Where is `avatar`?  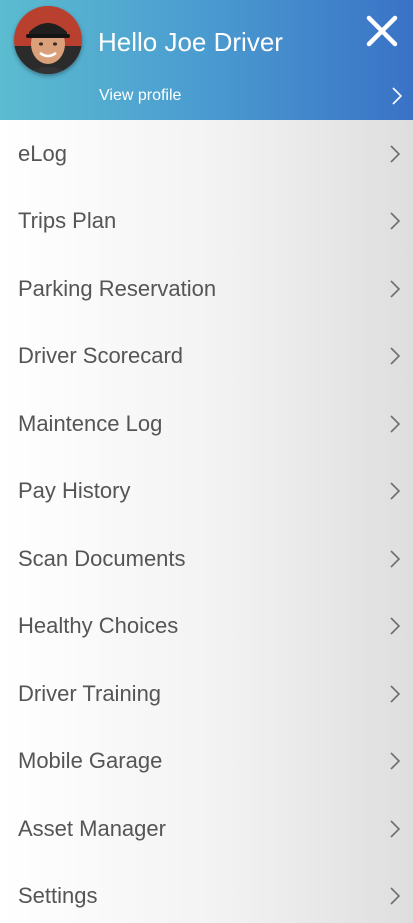
avatar is located at coordinates (48, 40).